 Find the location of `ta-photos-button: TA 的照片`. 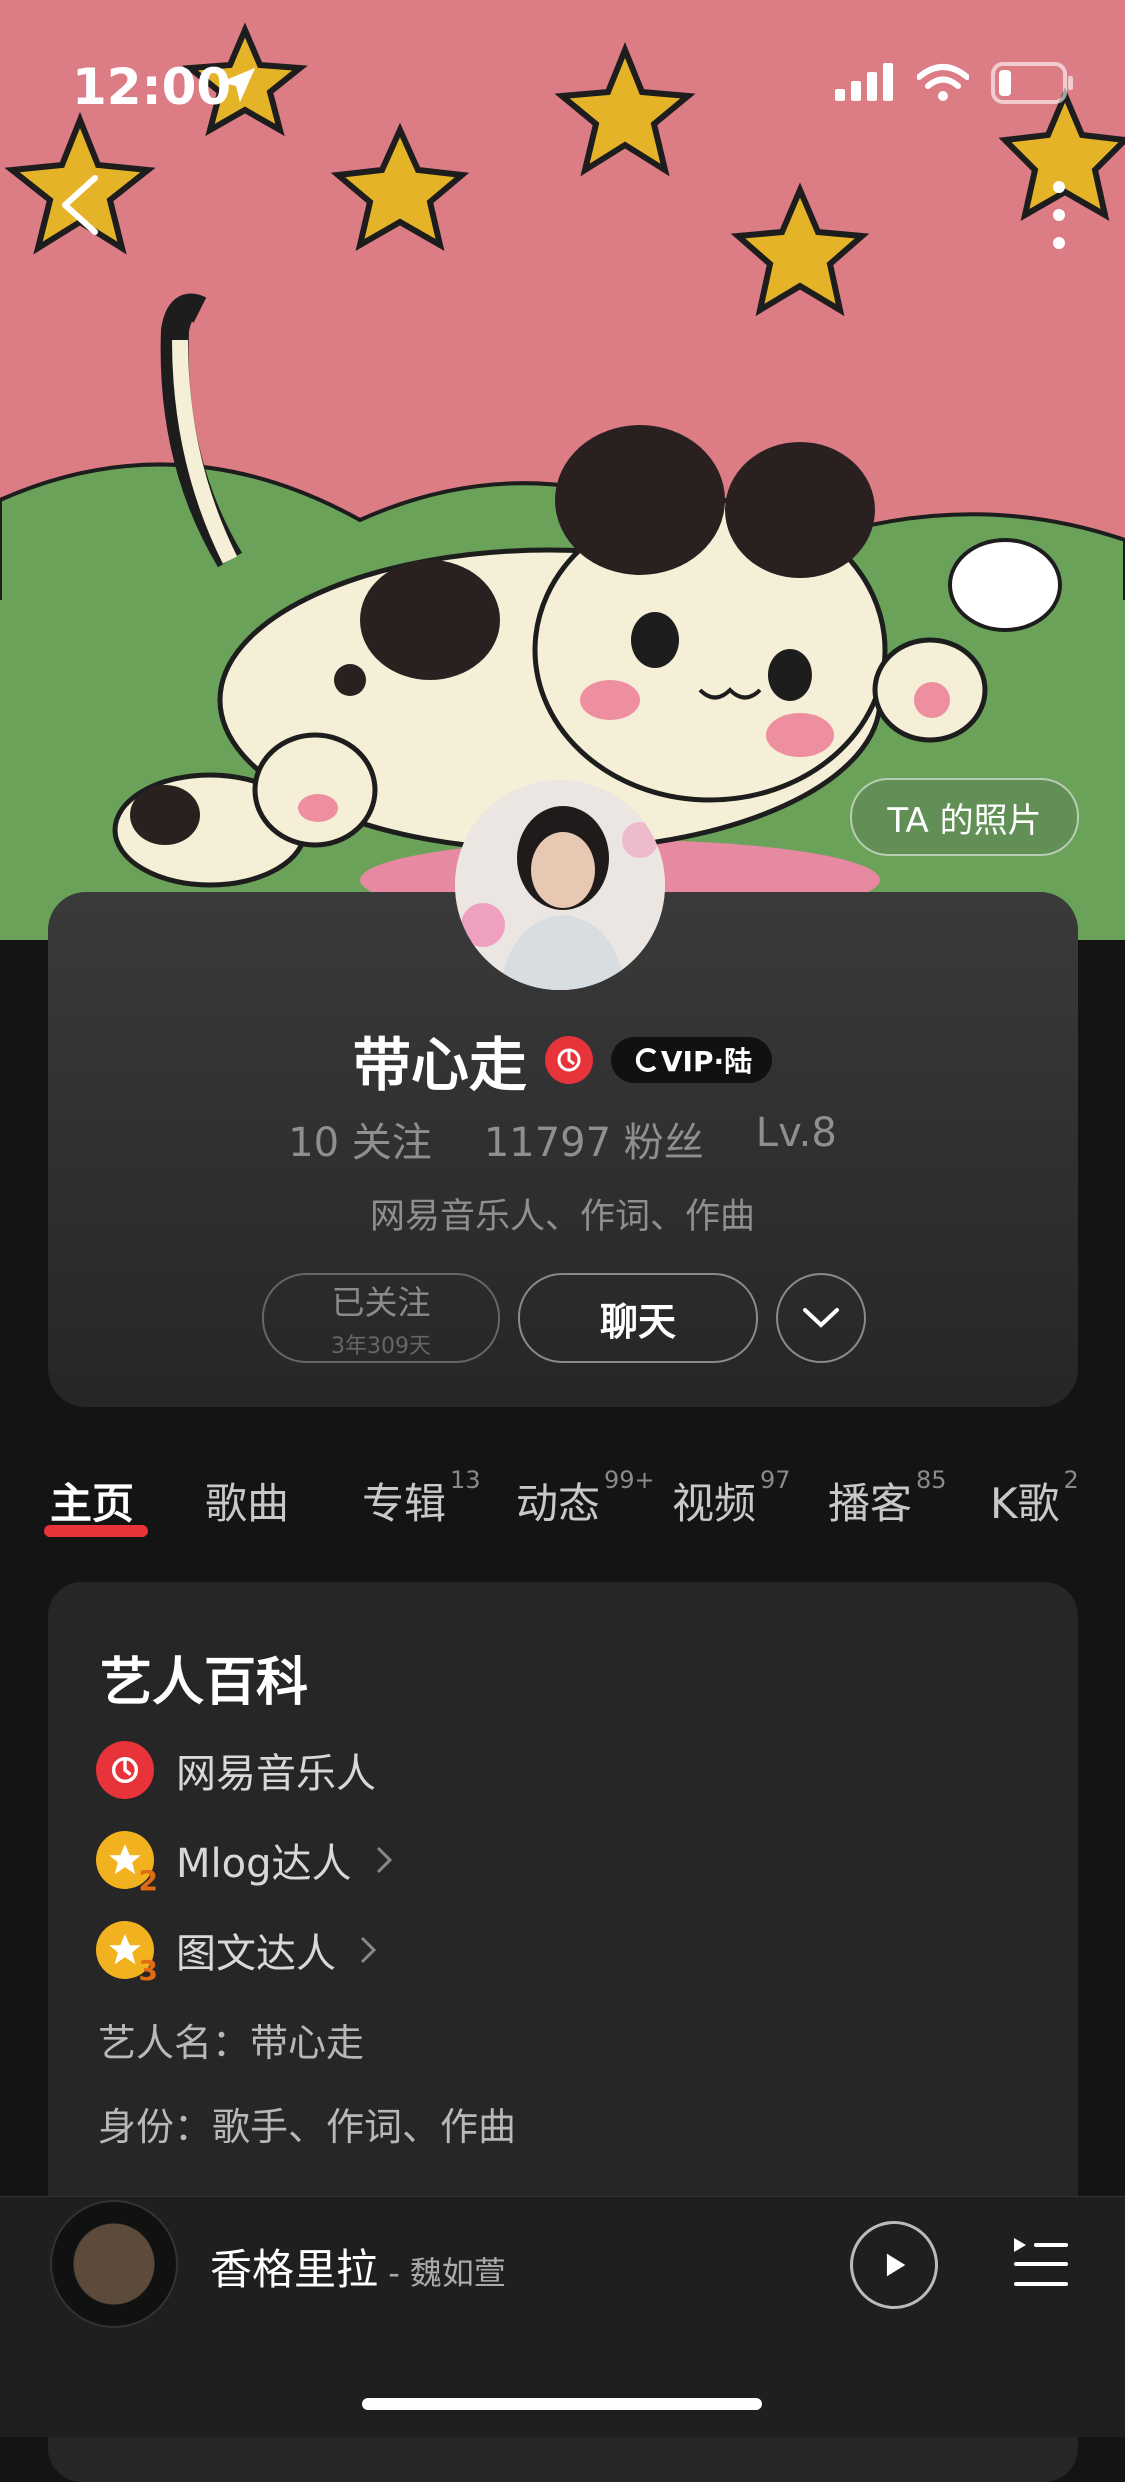

ta-photos-button: TA 的照片 is located at coordinates (964, 817).